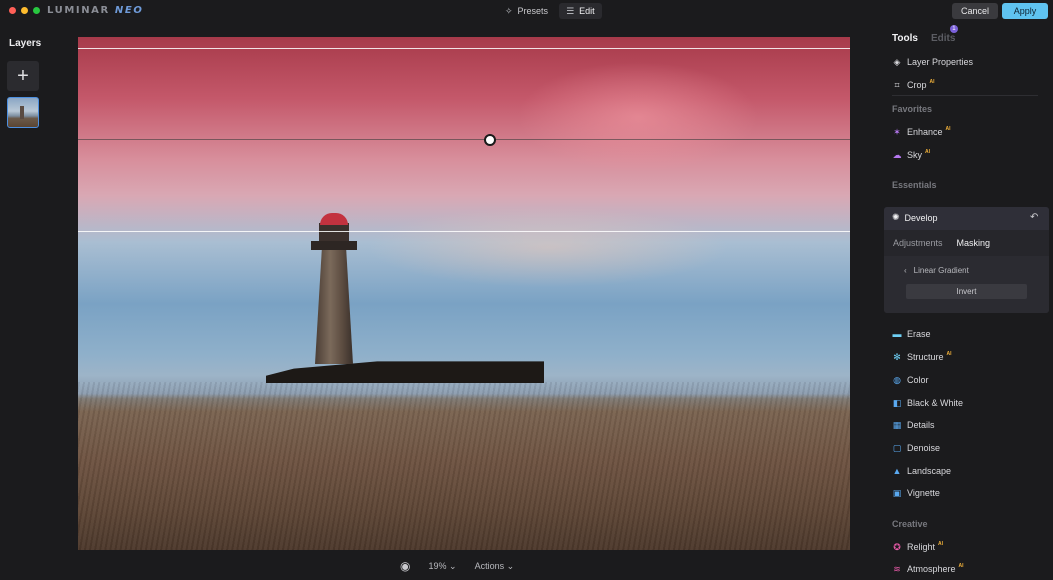 This screenshot has height=580, width=1053. What do you see at coordinates (24, 10) in the screenshot?
I see `minimize-window-button` at bounding box center [24, 10].